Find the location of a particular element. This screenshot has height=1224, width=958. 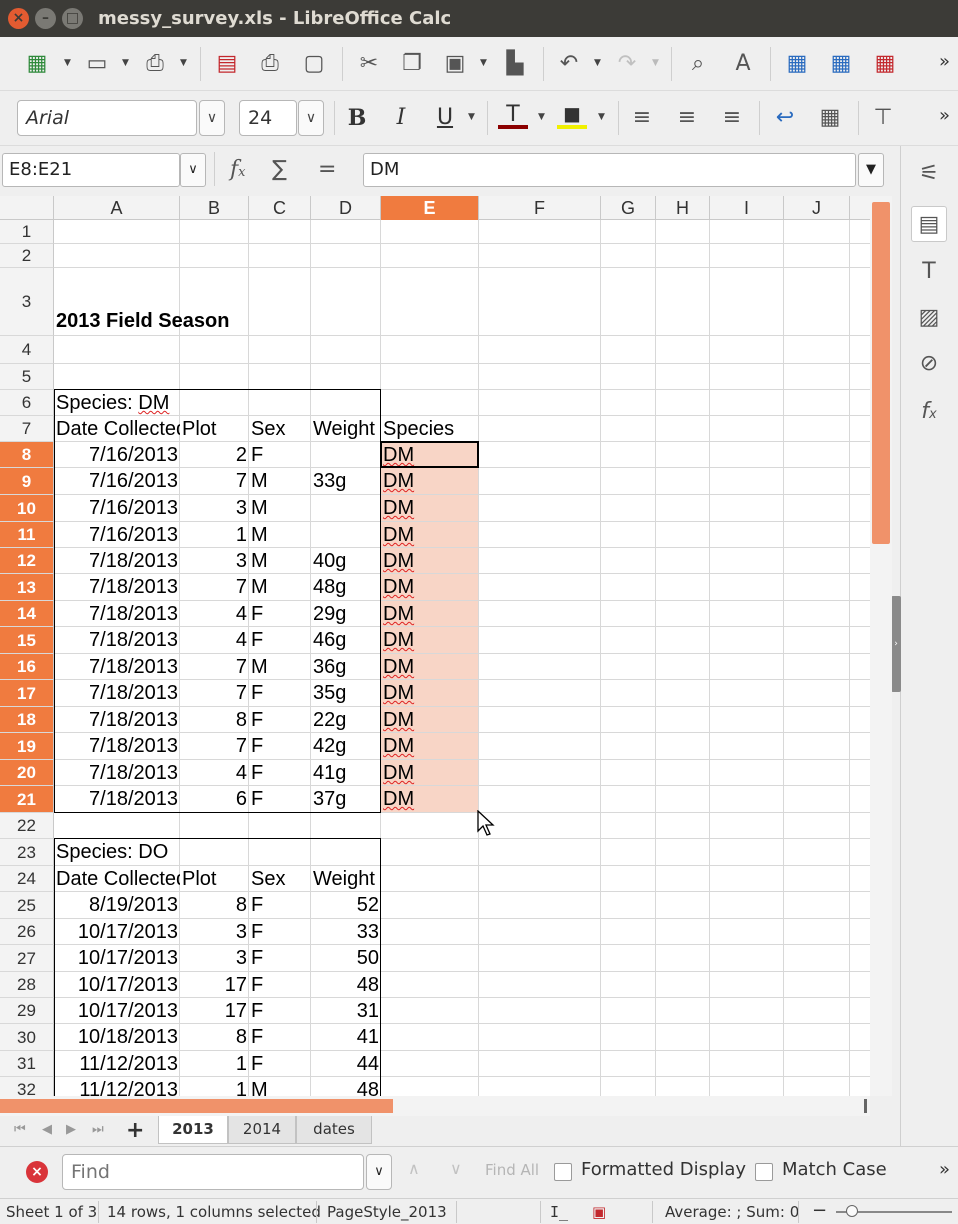

open-dropdown-icon: ▼ is located at coordinates (127, 63).